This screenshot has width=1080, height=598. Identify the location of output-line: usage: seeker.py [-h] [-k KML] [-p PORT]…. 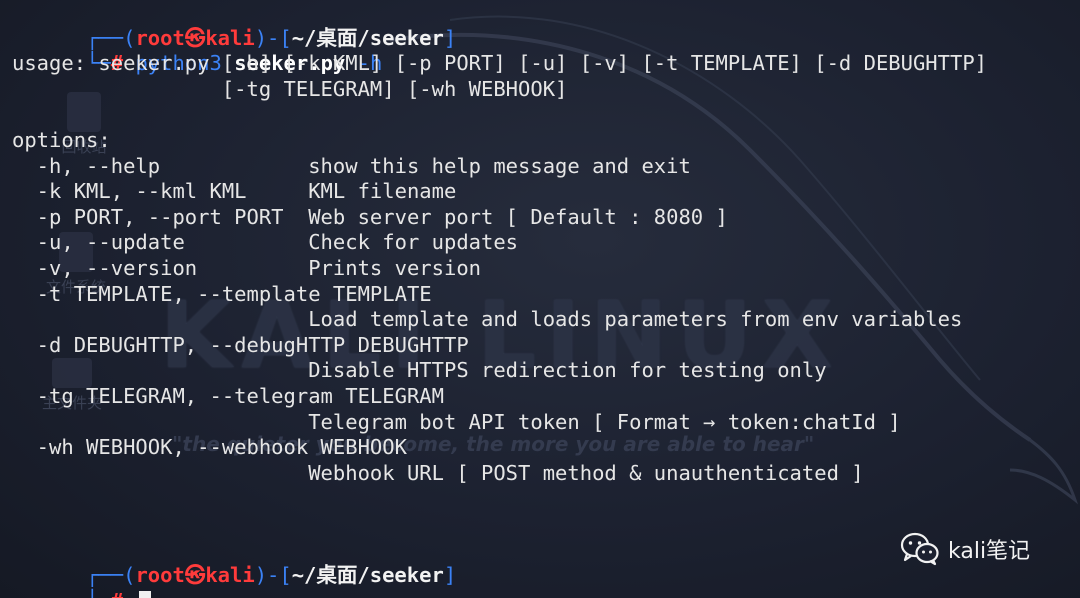
(500, 63).